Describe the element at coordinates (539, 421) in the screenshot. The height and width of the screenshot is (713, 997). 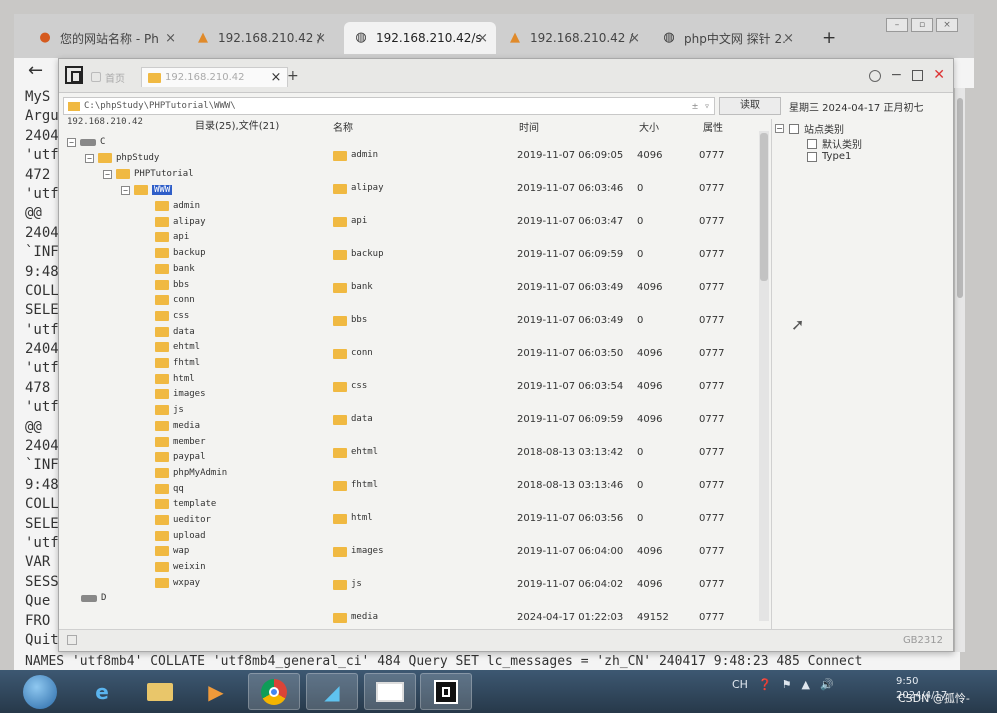
I see `table-row: data 2019-11-07 06:09:59 4096 0777` at that location.